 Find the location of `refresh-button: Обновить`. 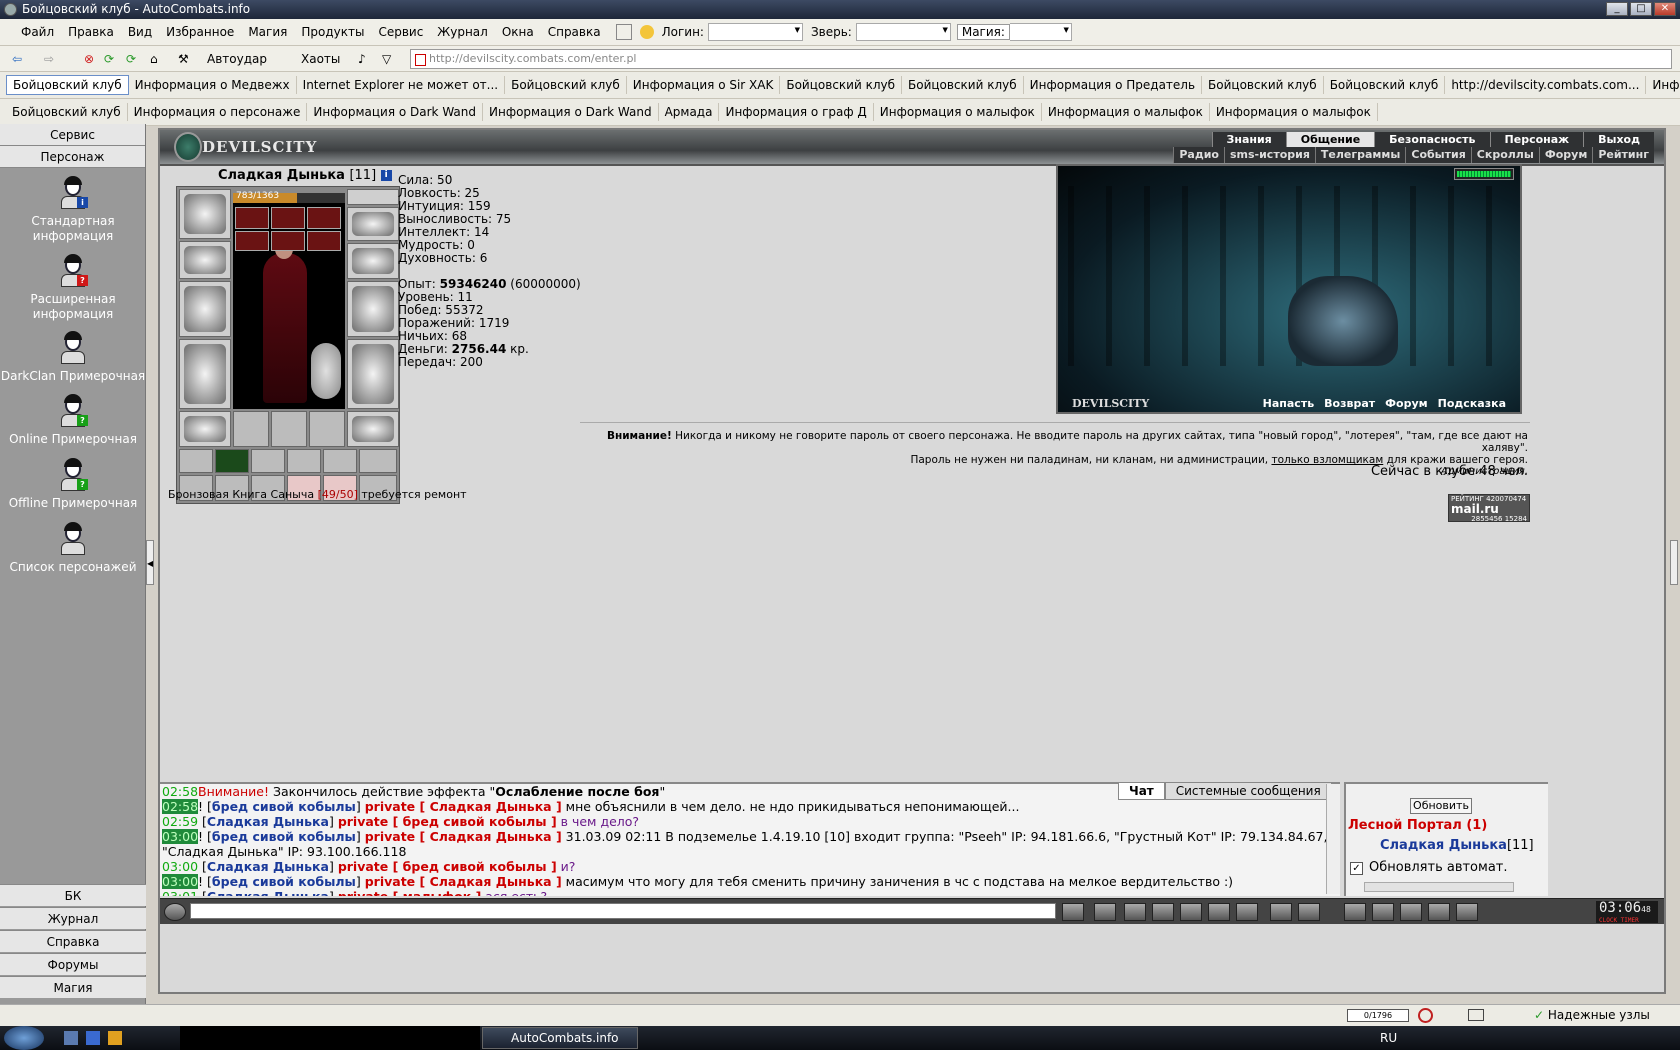

refresh-button: Обновить is located at coordinates (1441, 806).